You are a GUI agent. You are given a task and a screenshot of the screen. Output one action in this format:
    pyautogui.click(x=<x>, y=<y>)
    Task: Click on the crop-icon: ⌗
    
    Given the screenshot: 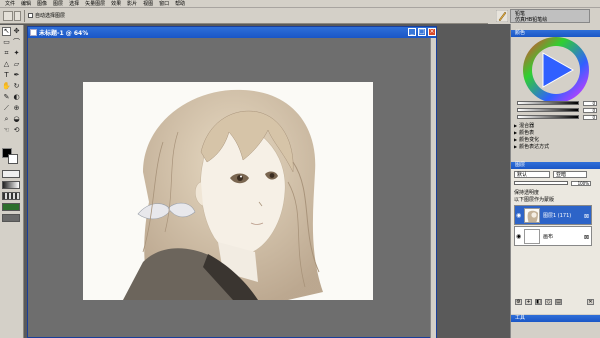 What is the action you would take?
    pyautogui.click(x=6, y=53)
    